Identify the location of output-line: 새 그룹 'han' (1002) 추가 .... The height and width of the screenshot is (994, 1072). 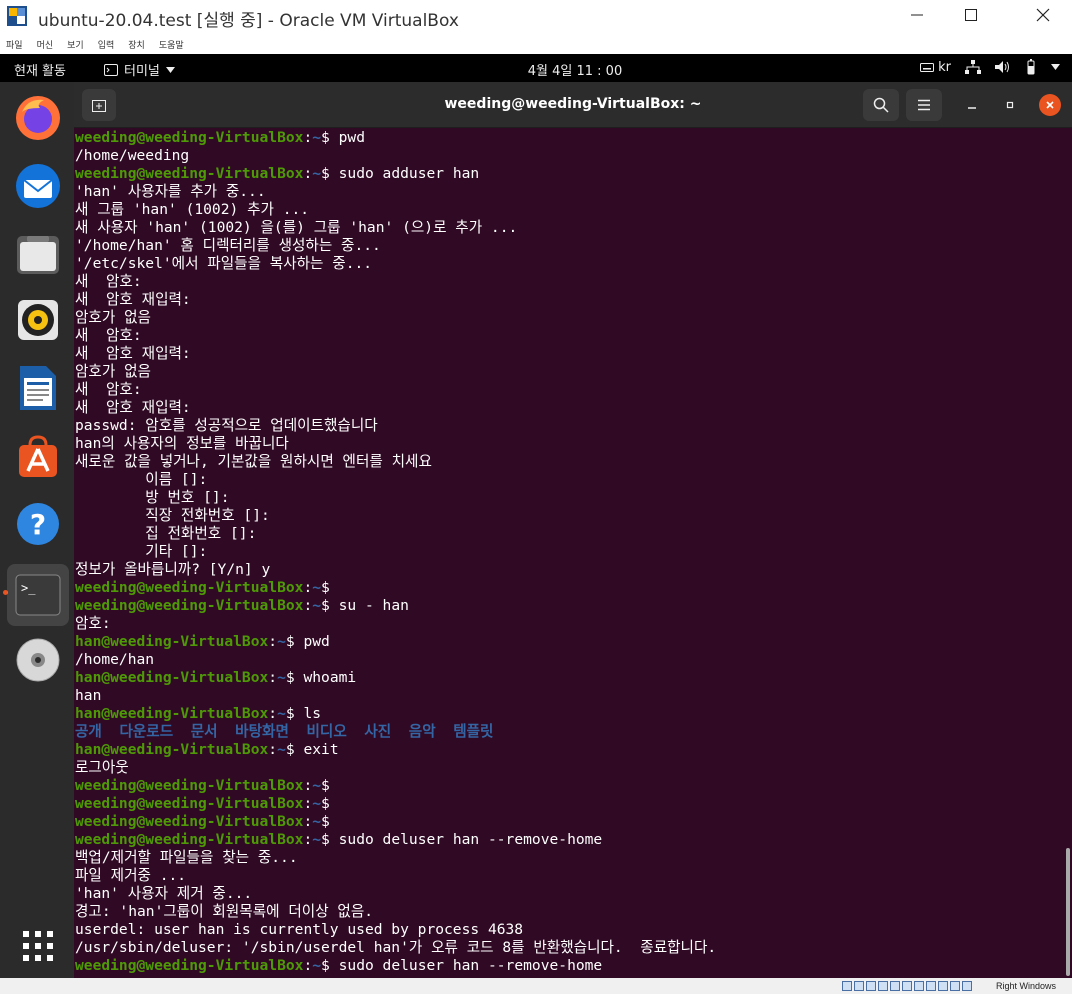
(192, 209).